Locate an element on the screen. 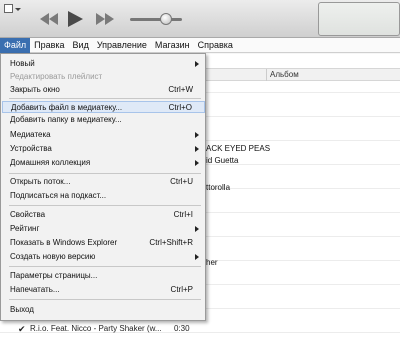 The width and height of the screenshot is (400, 343). menu-item-label: Показать в Windows Explorer is located at coordinates (64, 242).